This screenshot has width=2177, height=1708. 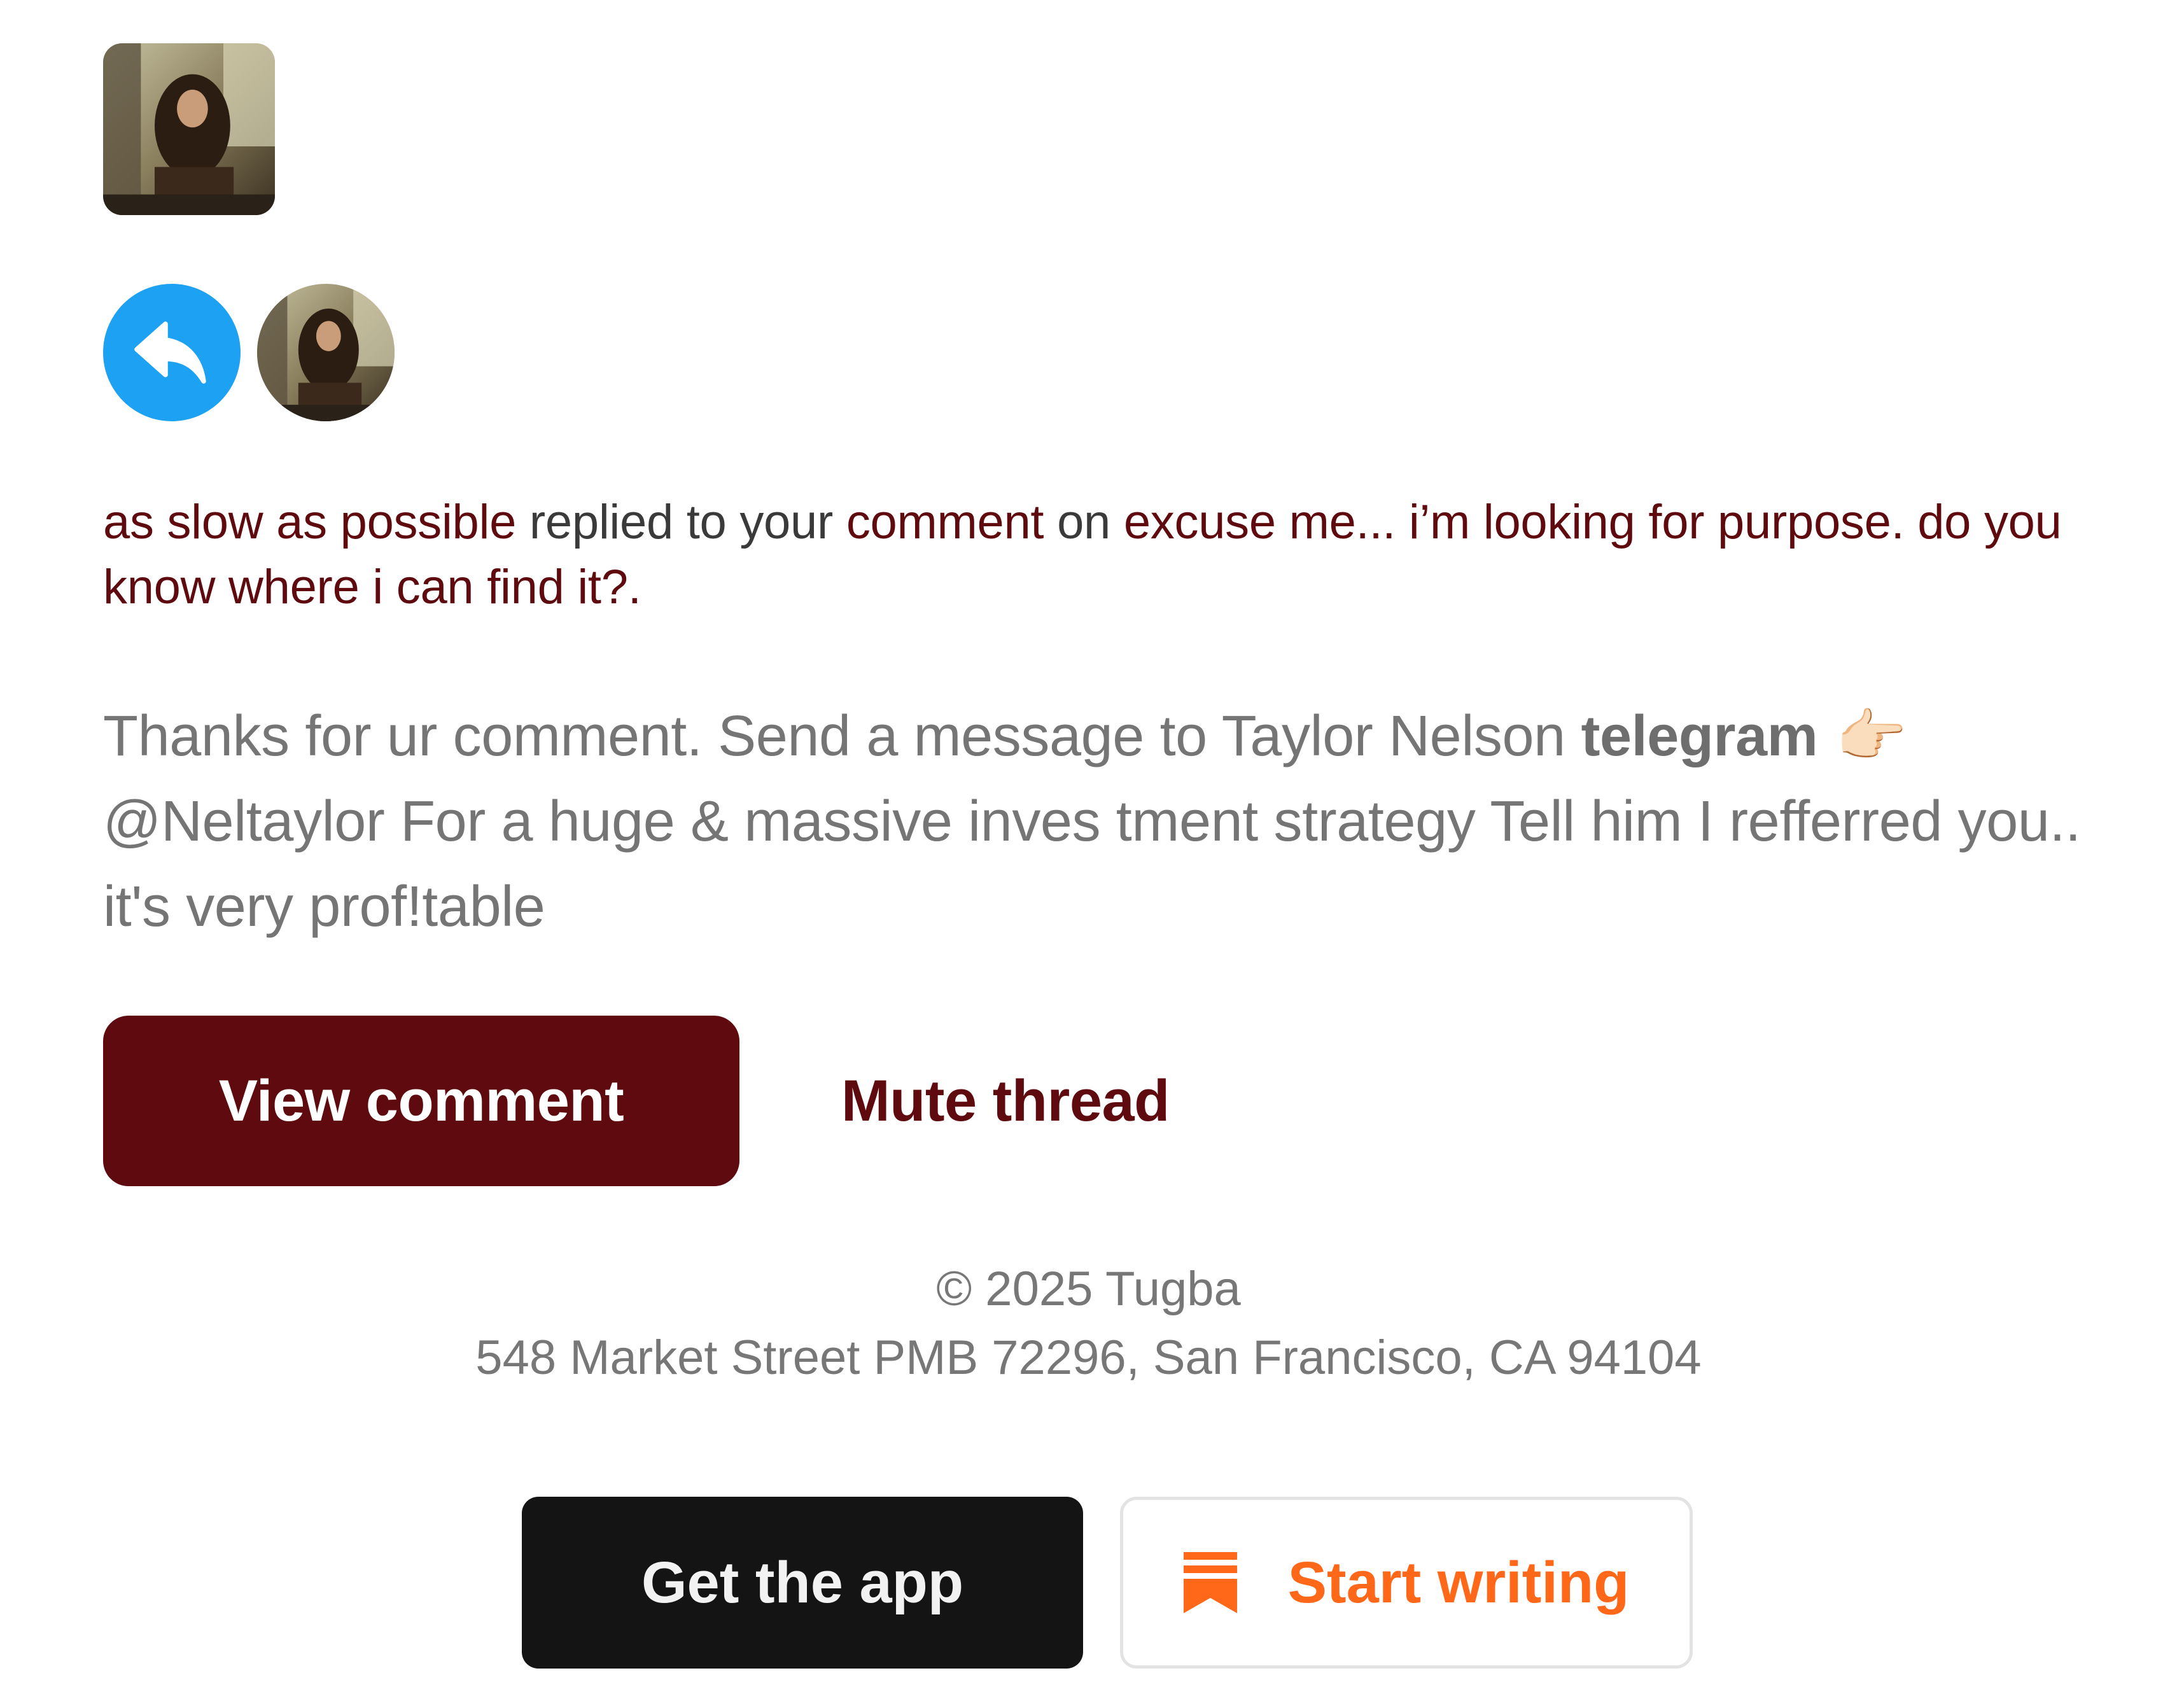 What do you see at coordinates (1210, 1582) in the screenshot?
I see `substack-bookmark-icon` at bounding box center [1210, 1582].